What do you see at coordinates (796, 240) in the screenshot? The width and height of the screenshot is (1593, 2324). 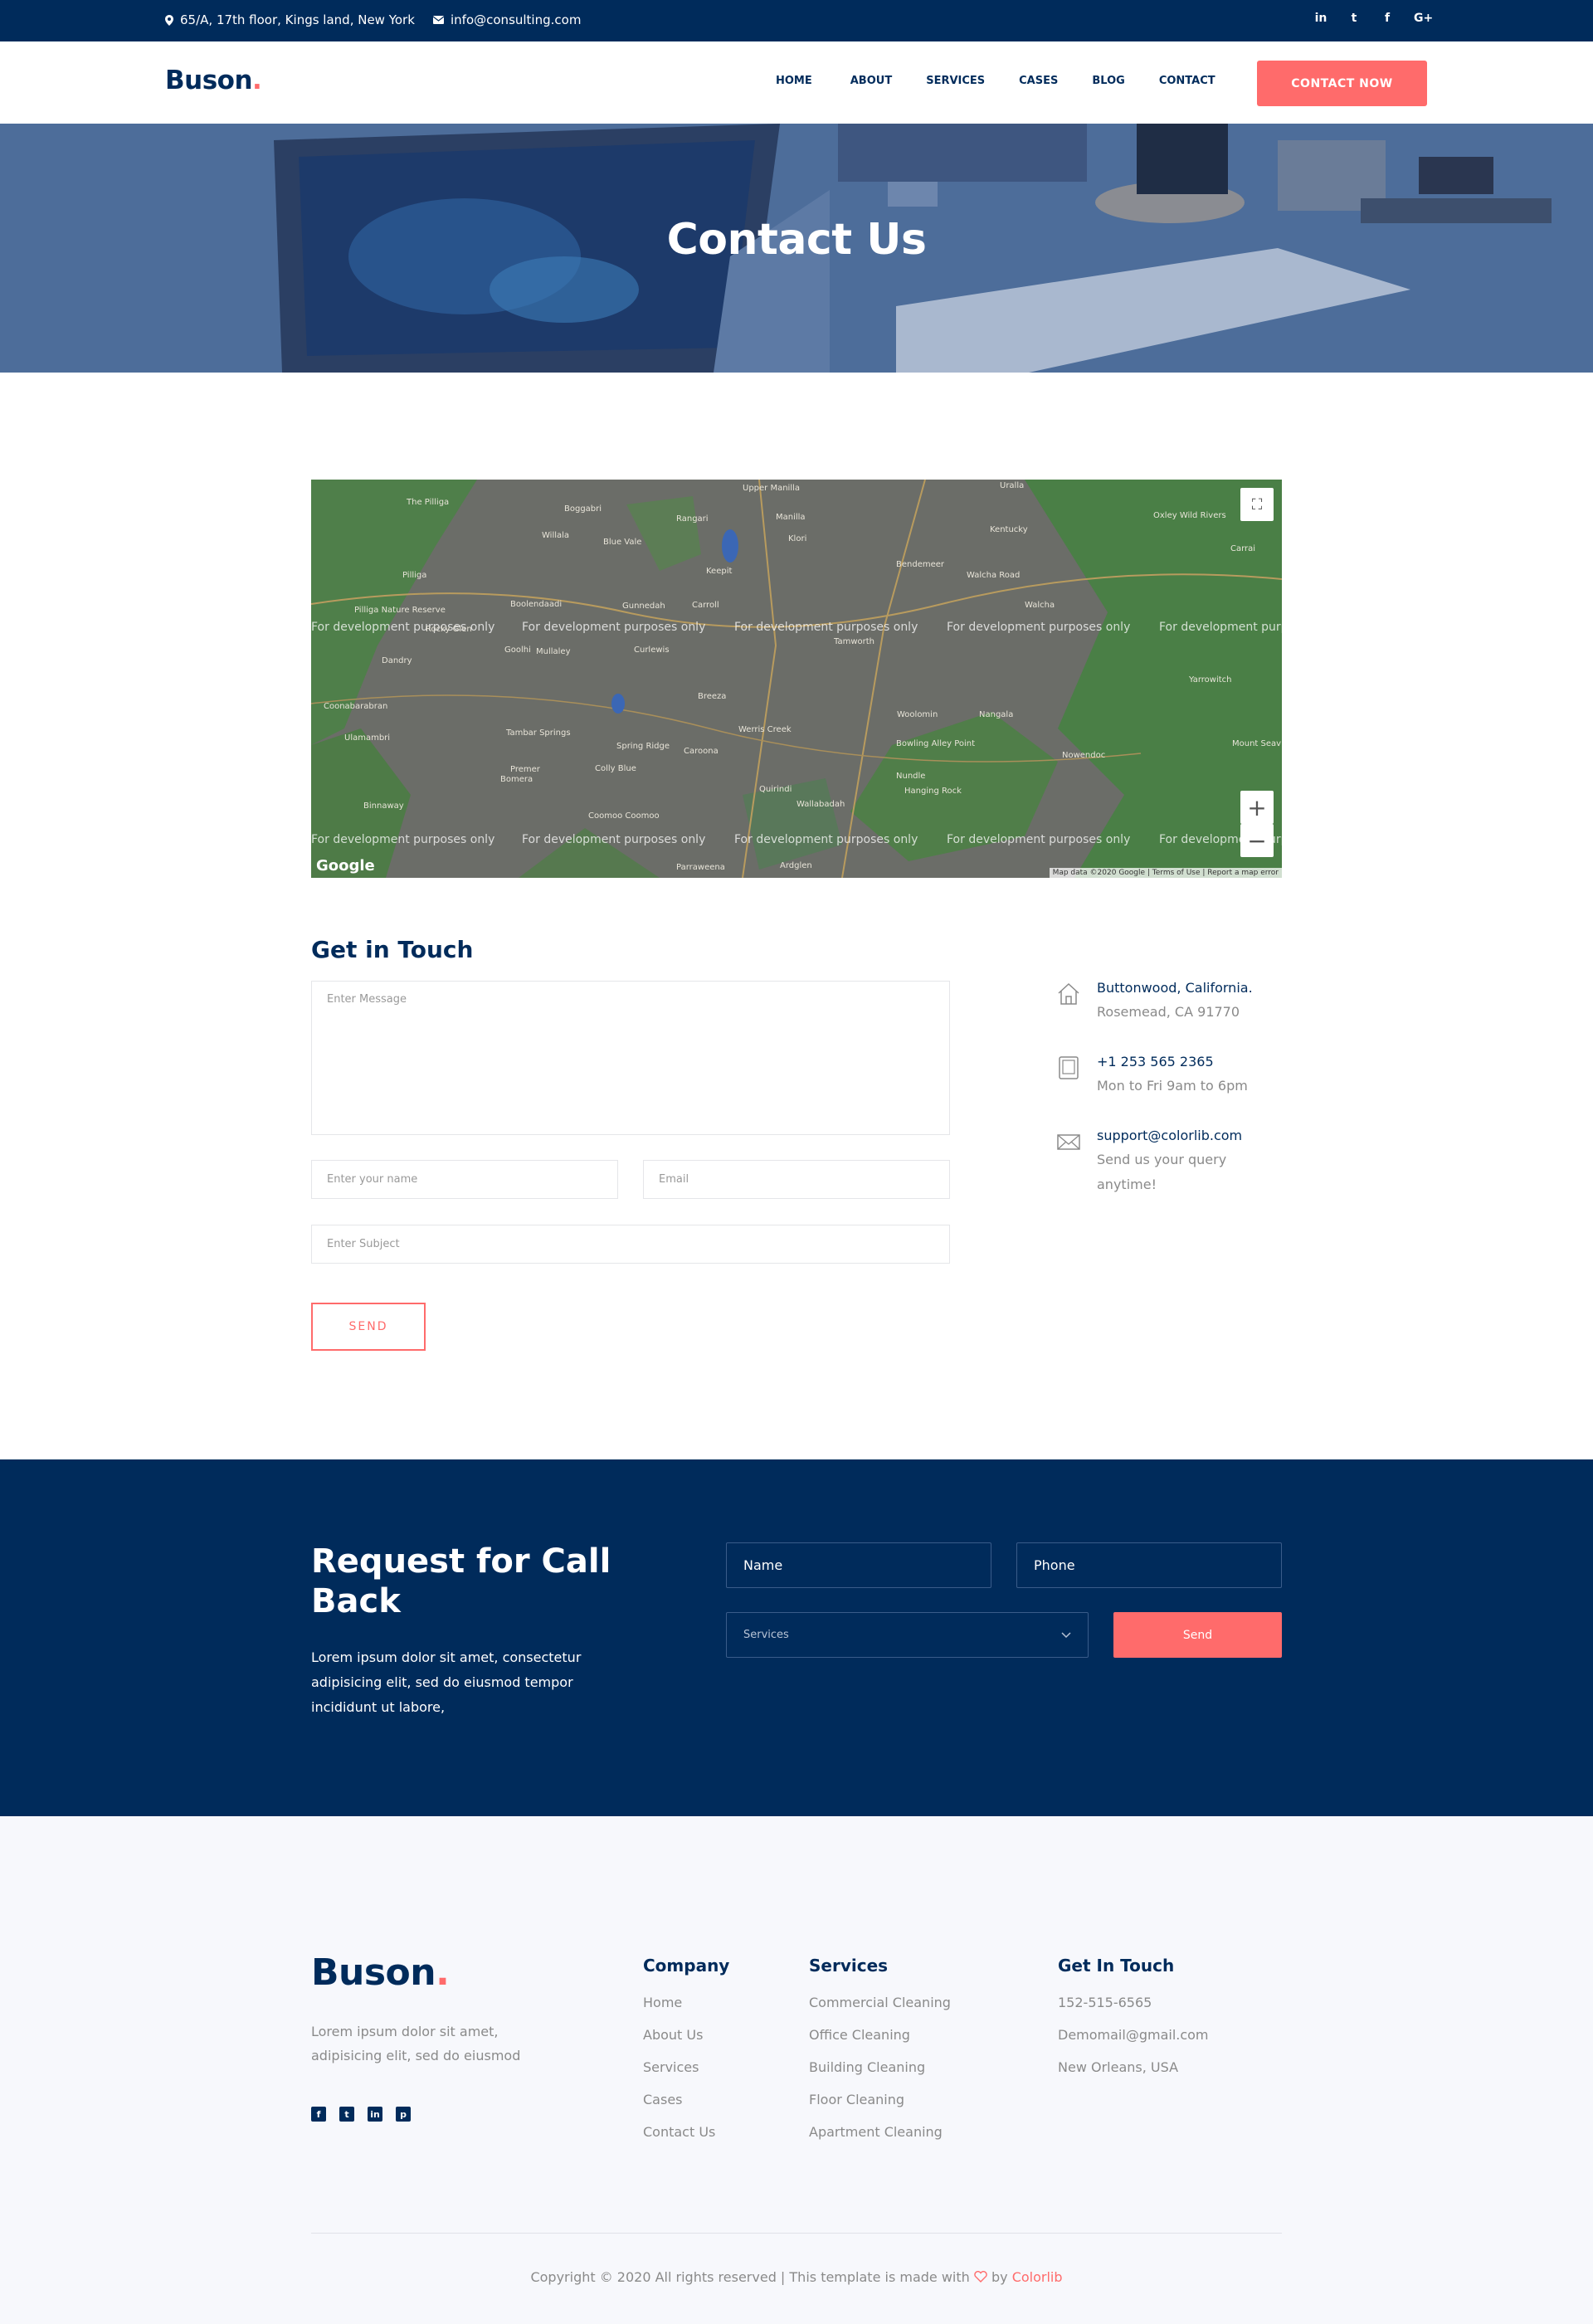 I see `page-title: Contact Us` at bounding box center [796, 240].